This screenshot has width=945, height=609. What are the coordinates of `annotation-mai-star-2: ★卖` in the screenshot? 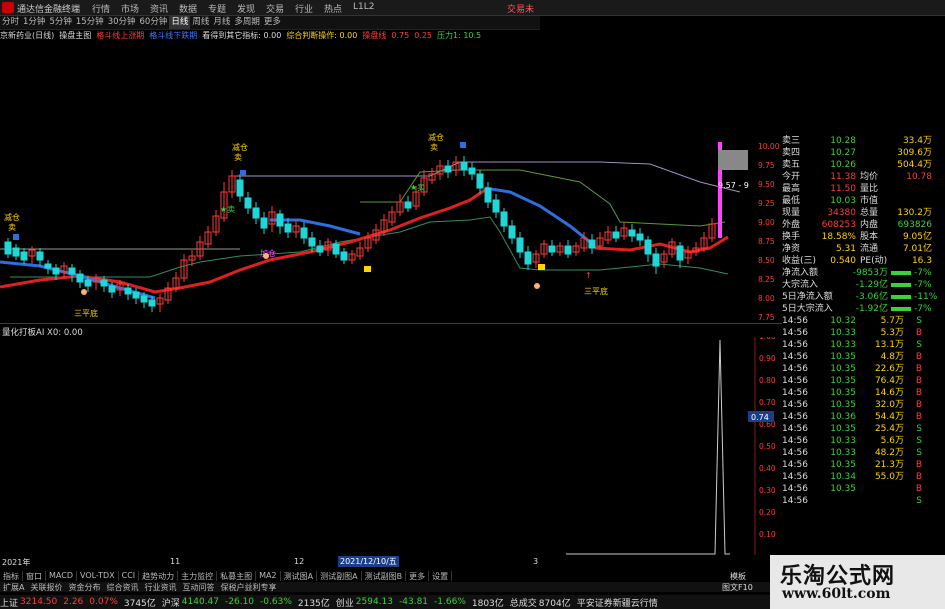 It's located at (417, 187).